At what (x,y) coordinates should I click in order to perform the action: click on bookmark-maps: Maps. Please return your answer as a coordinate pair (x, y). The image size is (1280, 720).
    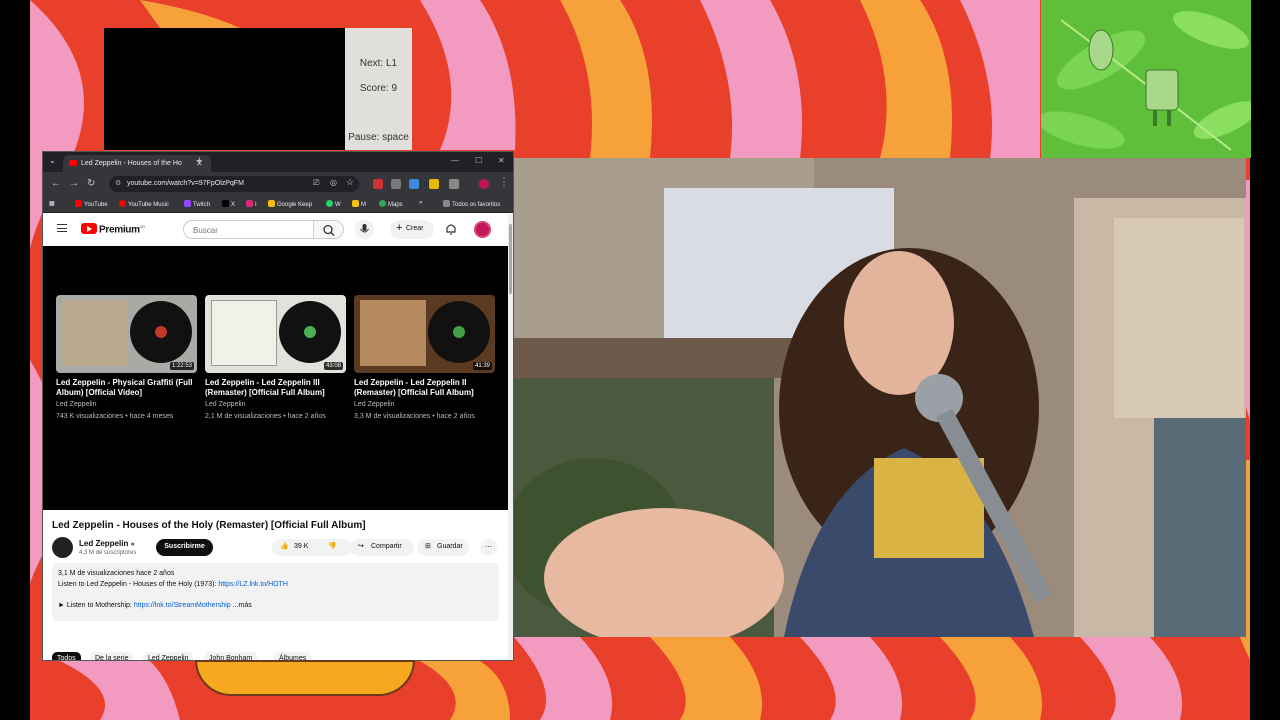
    Looking at the image, I should click on (391, 204).